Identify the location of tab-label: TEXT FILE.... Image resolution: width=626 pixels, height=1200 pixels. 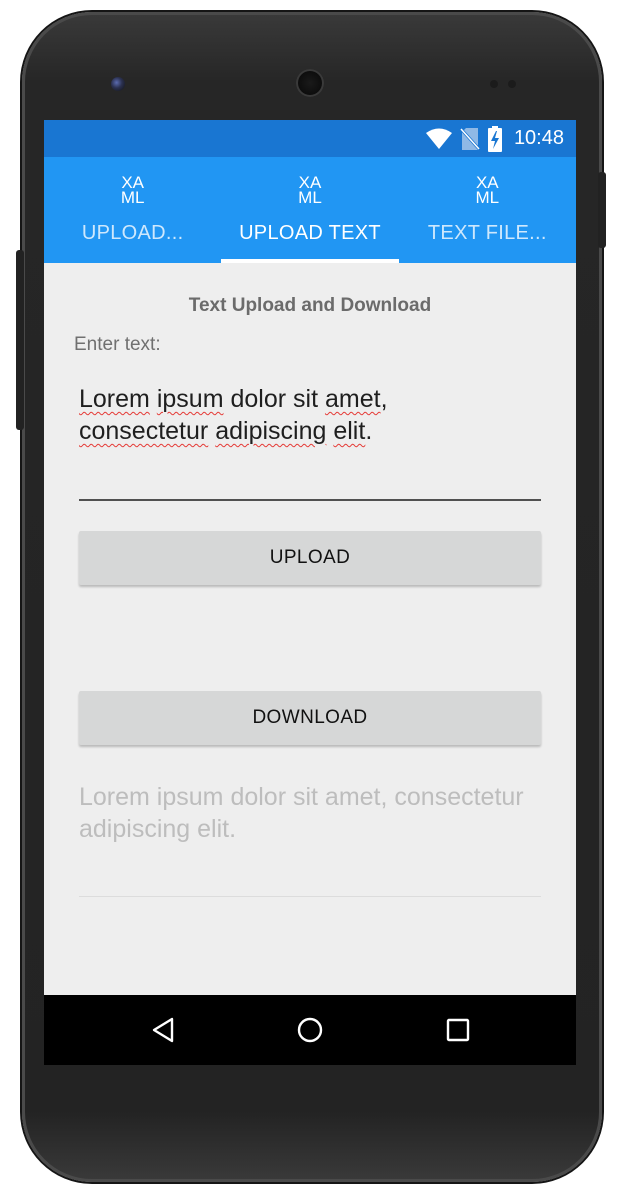
(487, 233).